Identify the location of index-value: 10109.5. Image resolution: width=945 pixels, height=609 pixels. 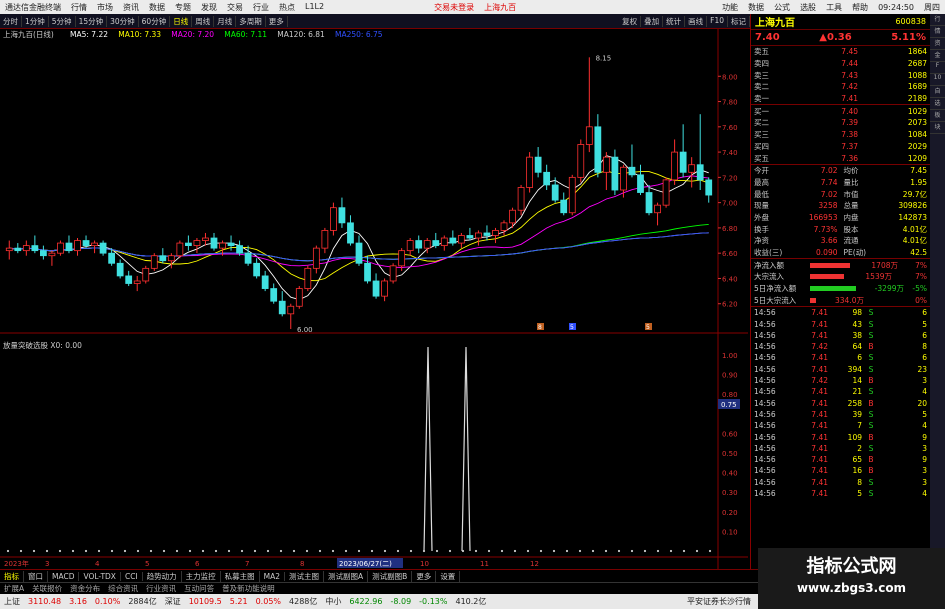
(205, 601).